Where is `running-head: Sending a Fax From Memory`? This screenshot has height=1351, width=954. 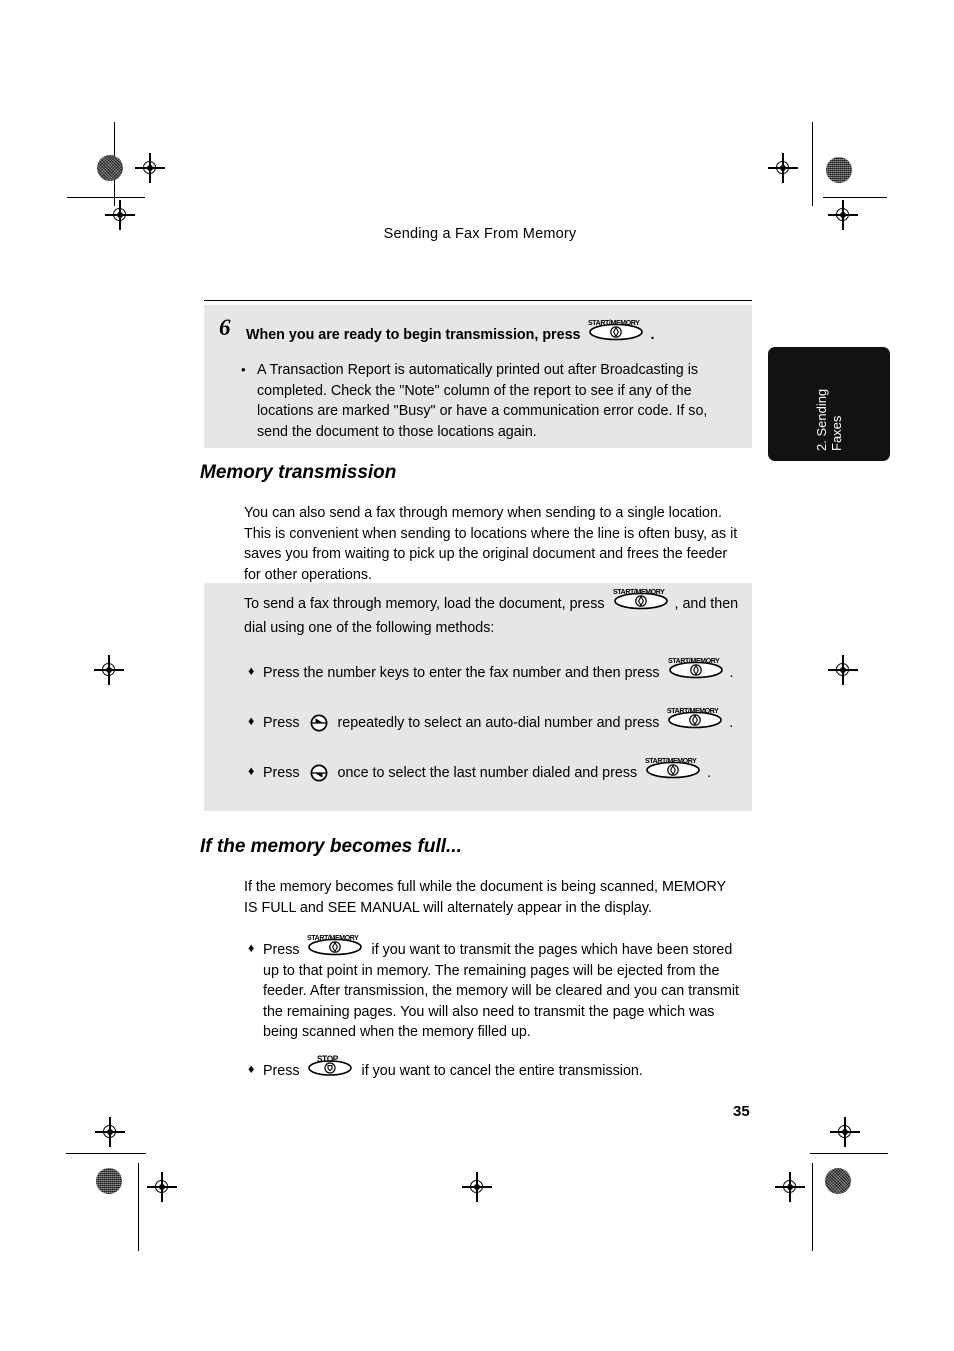
running-head: Sending a Fax From Memory is located at coordinates (480, 234).